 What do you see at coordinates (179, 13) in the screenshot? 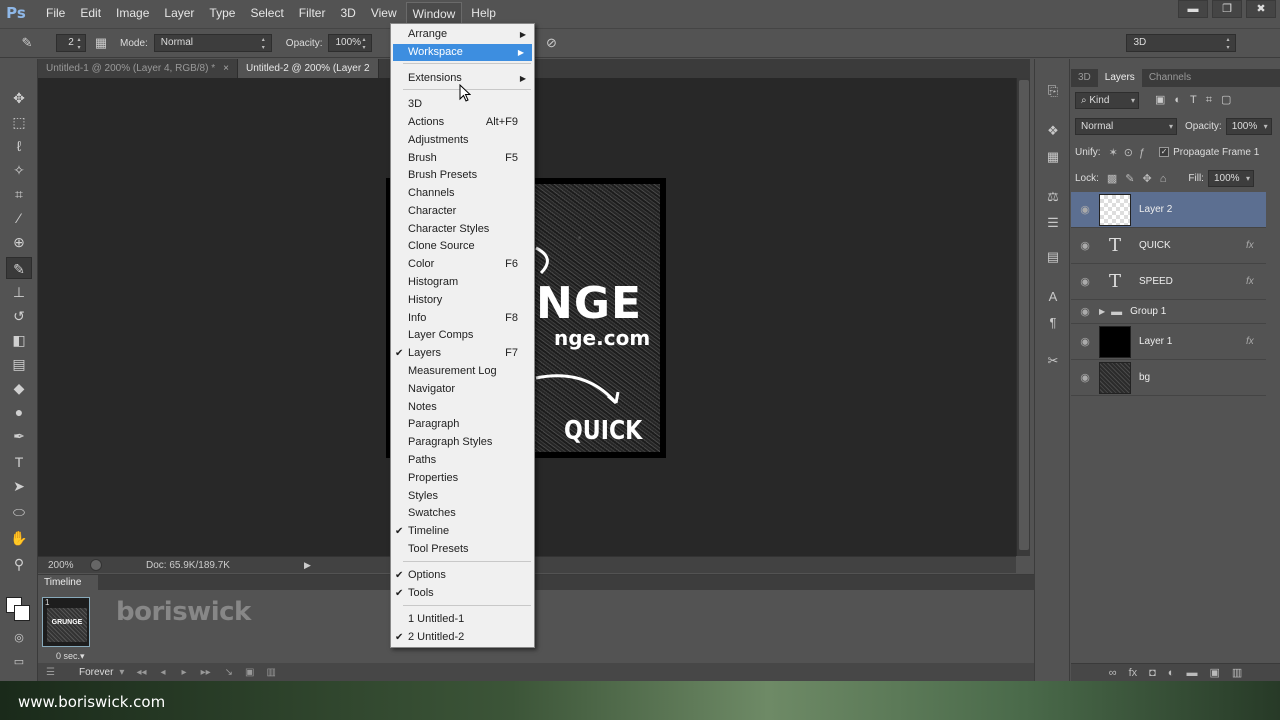
I see `menu-layer: Layer` at bounding box center [179, 13].